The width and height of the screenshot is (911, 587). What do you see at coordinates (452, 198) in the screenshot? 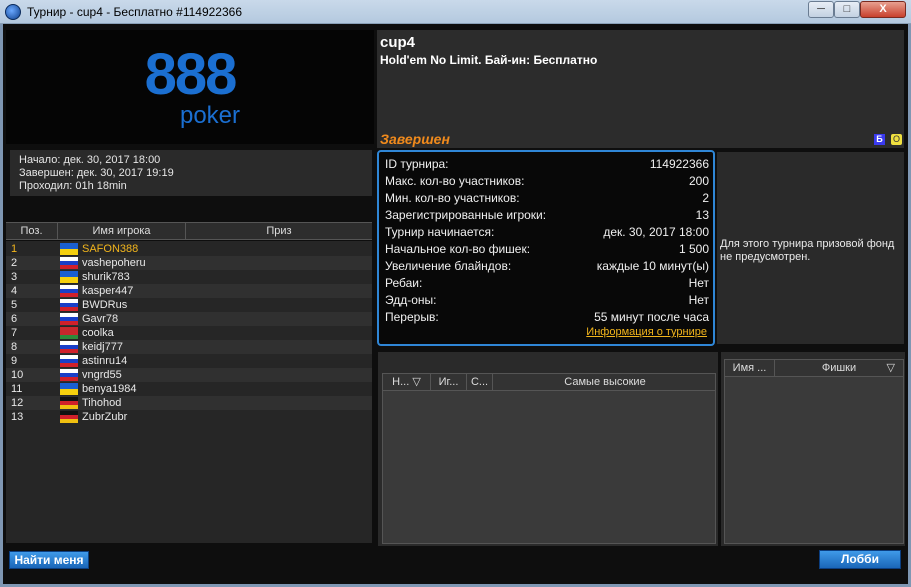
I see `info-label: Мин. кол-во участников:` at bounding box center [452, 198].